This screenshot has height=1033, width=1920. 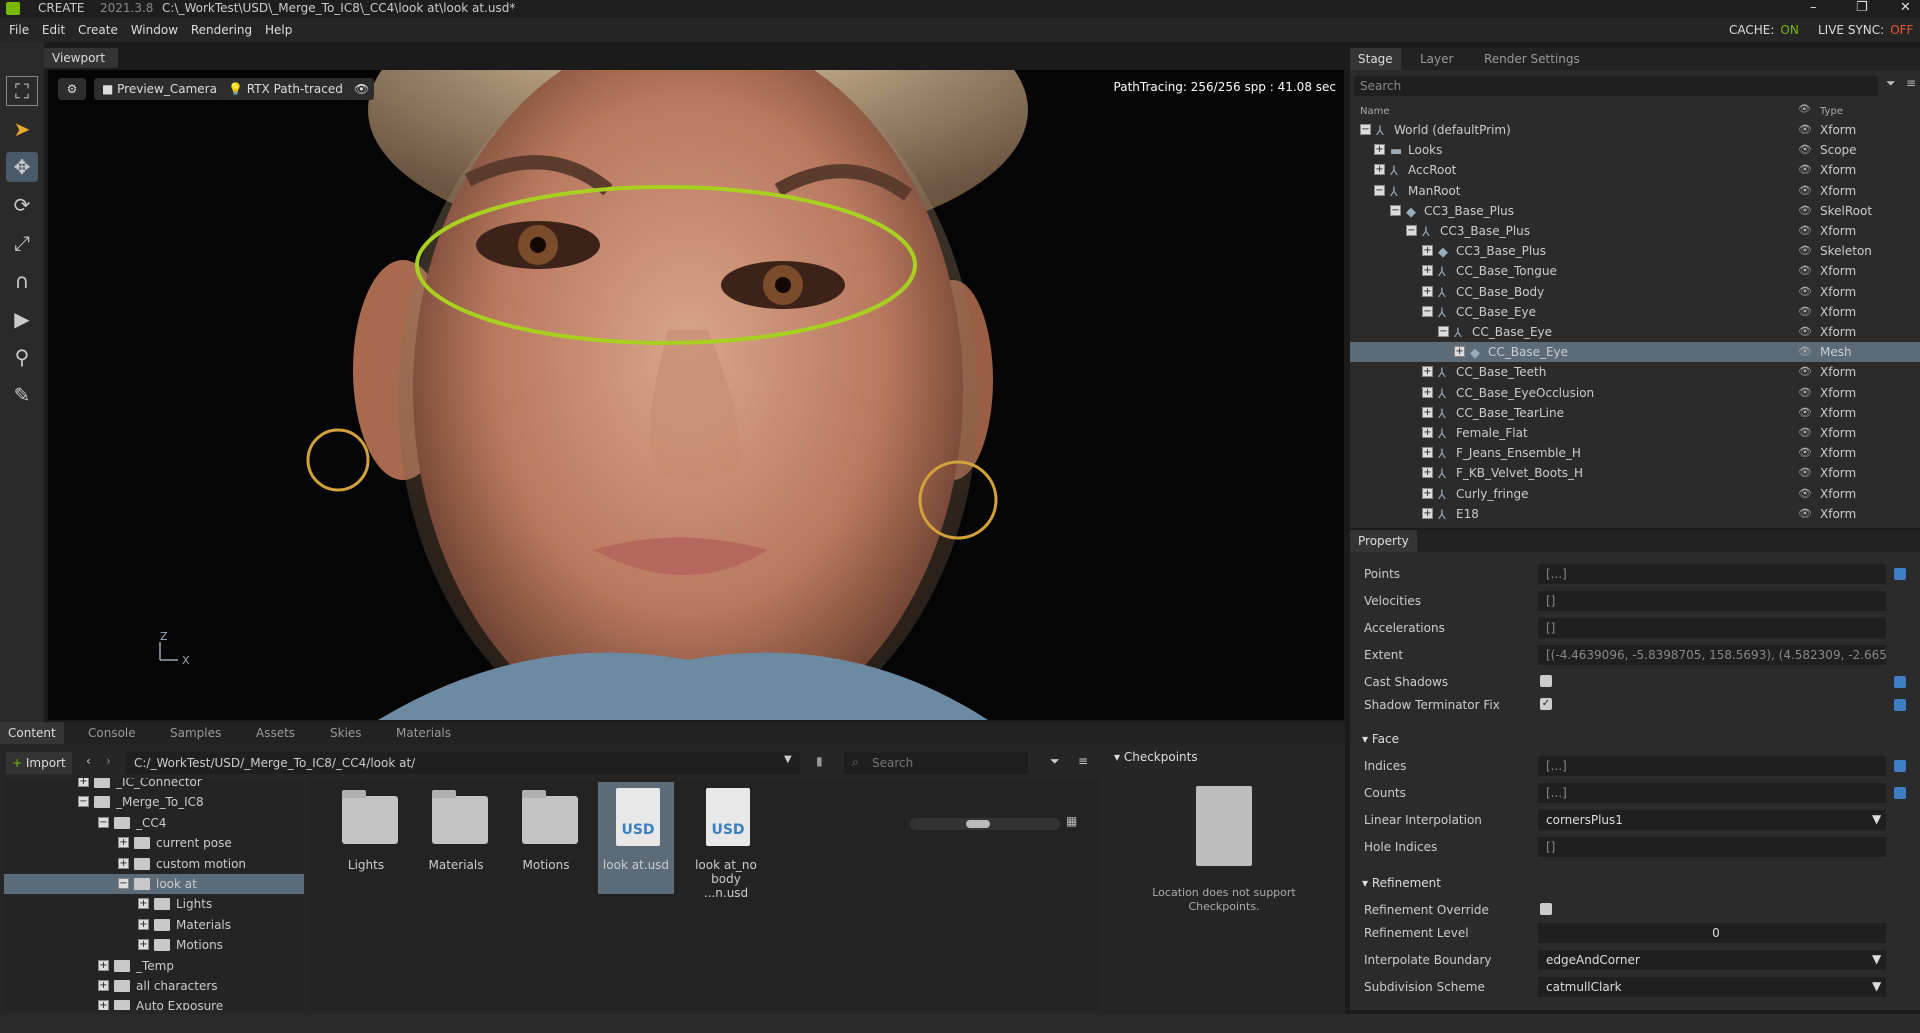 I want to click on minimize-icon: –, so click(x=1813, y=8).